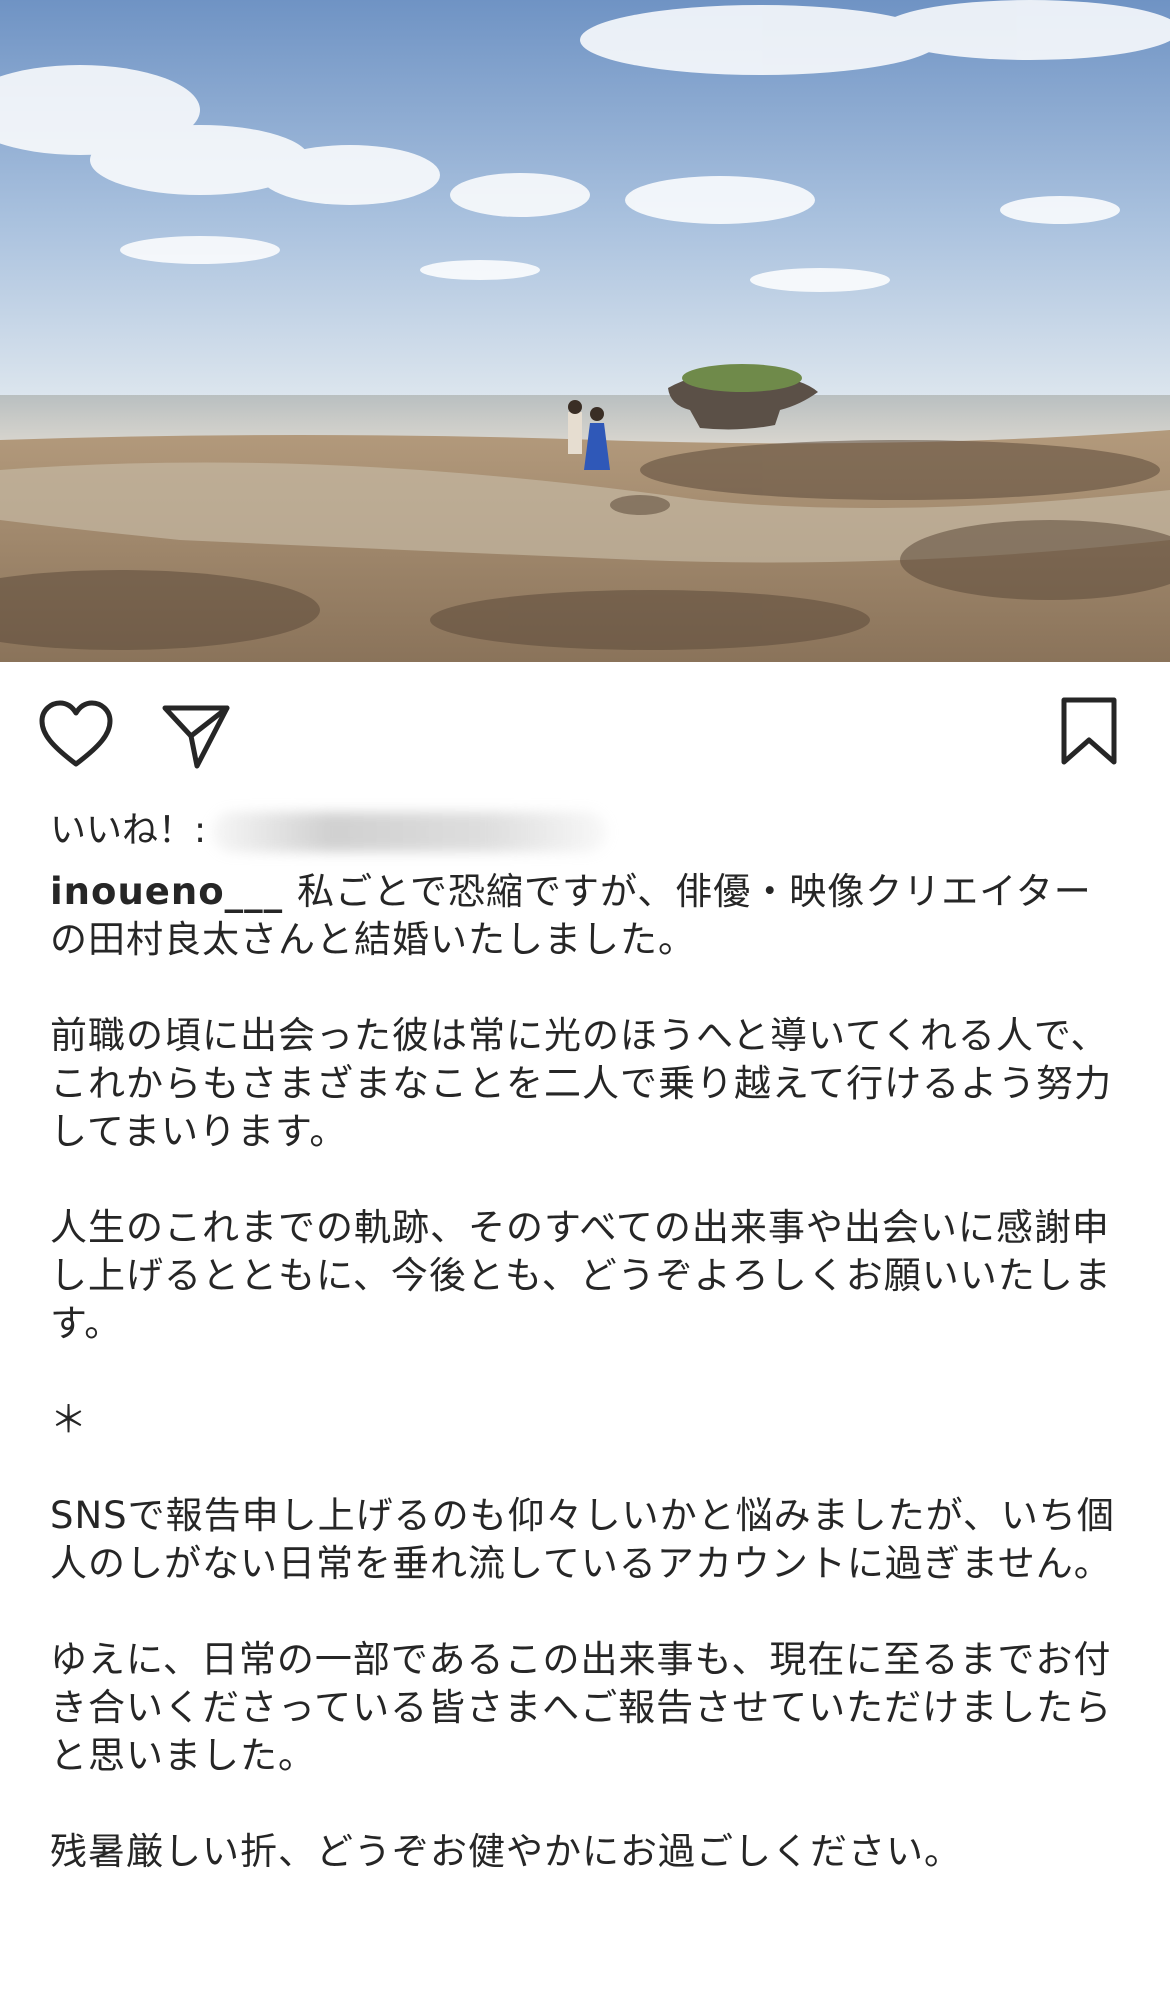  Describe the element at coordinates (410, 832) in the screenshot. I see `liked-by-blurred` at that location.